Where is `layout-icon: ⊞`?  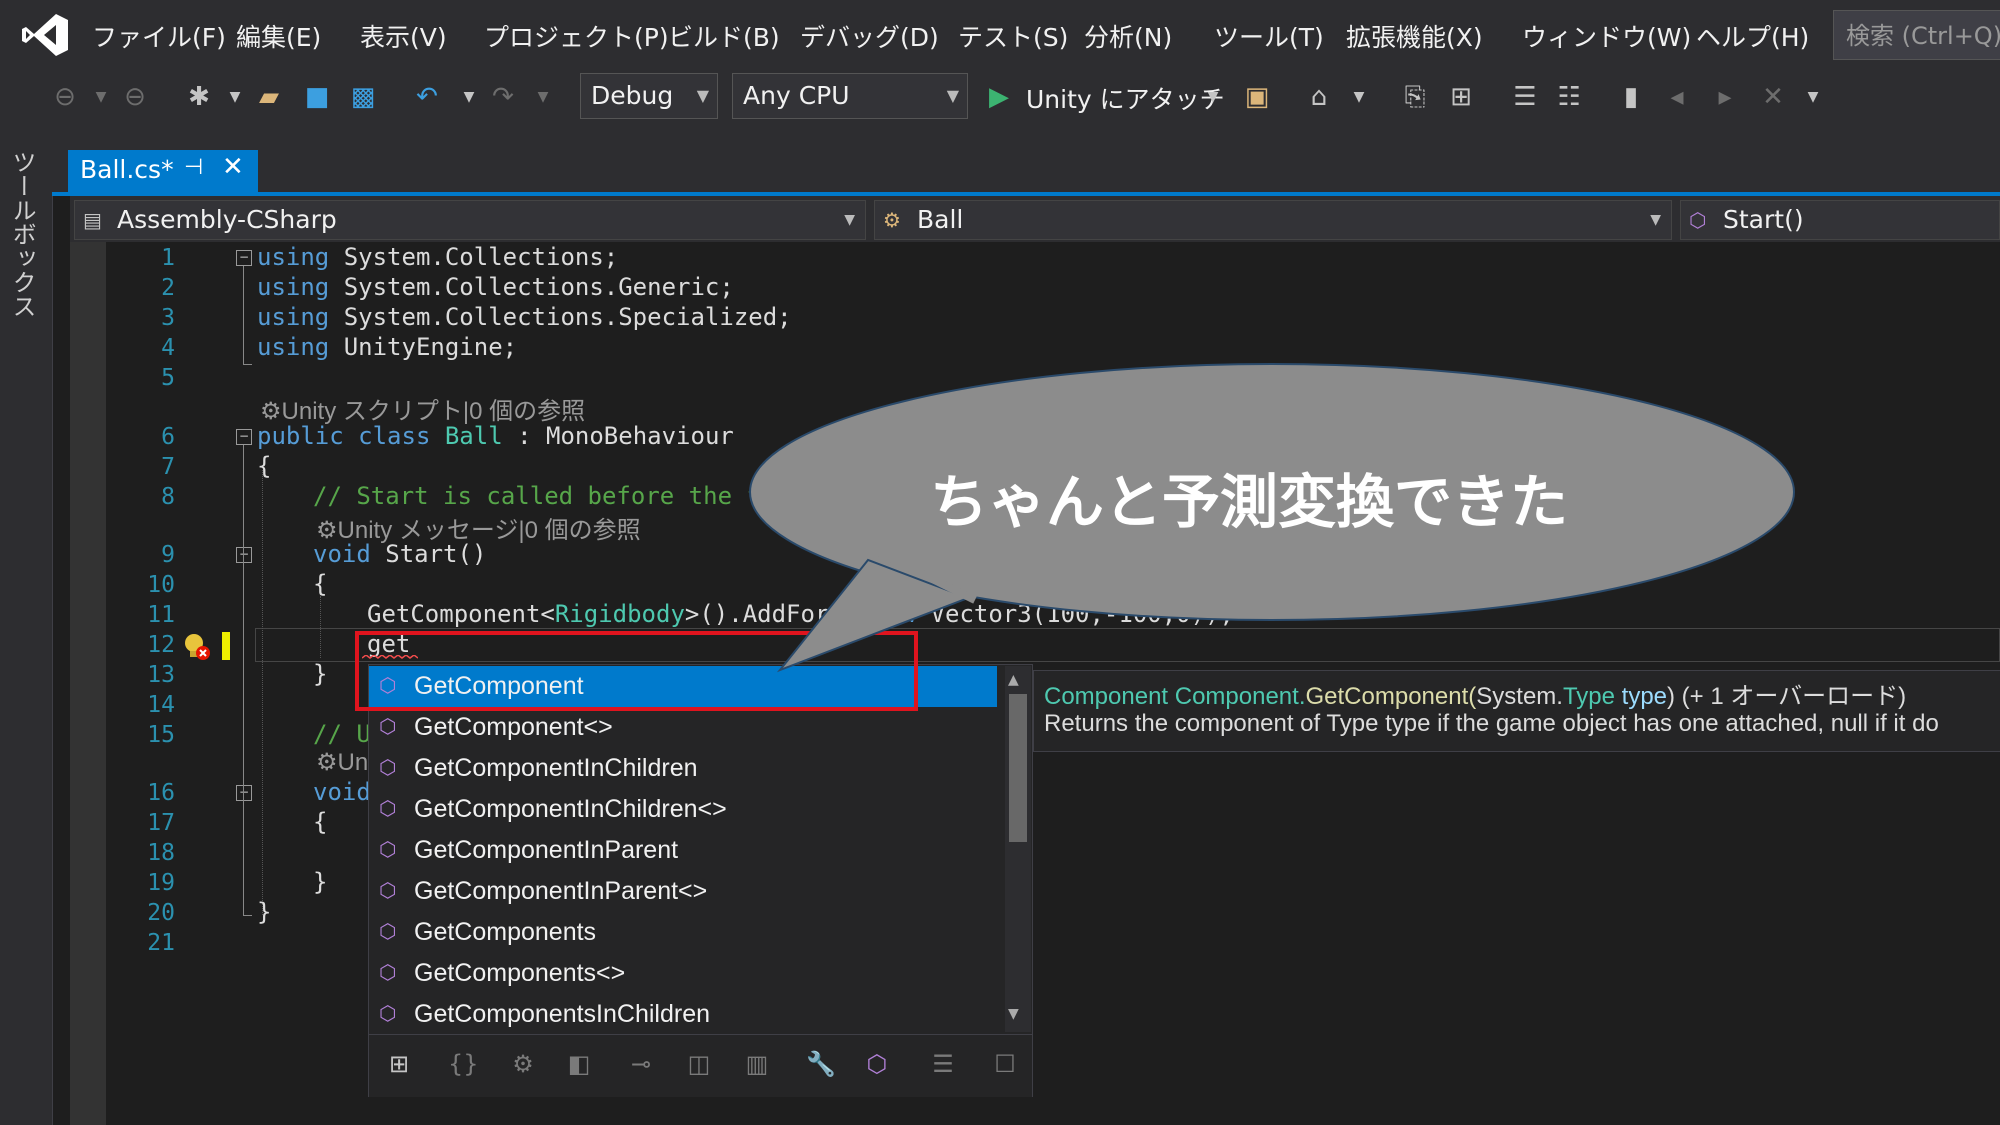 layout-icon: ⊞ is located at coordinates (1461, 97).